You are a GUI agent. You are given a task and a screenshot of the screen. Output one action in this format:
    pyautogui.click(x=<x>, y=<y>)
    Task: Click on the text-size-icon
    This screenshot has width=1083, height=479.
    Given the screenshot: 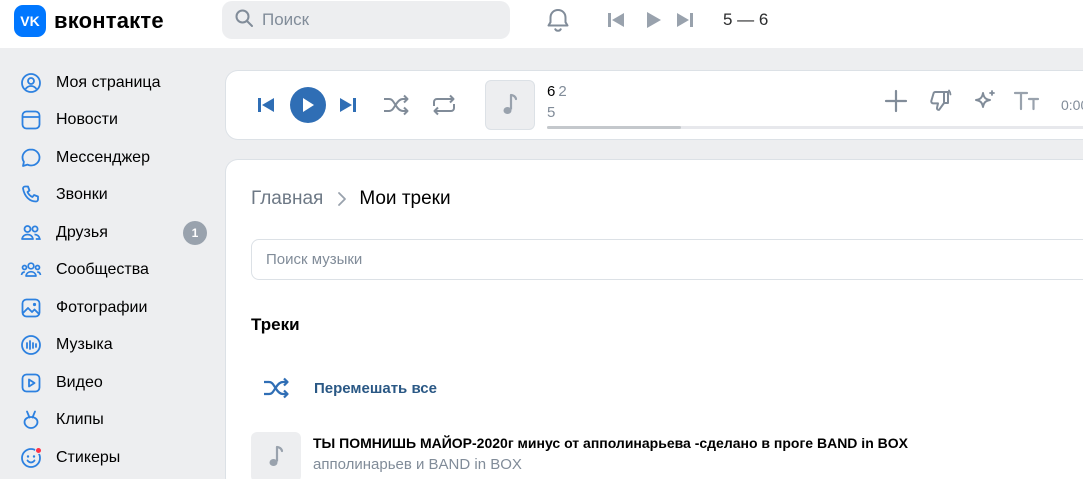 What is the action you would take?
    pyautogui.click(x=1026, y=101)
    